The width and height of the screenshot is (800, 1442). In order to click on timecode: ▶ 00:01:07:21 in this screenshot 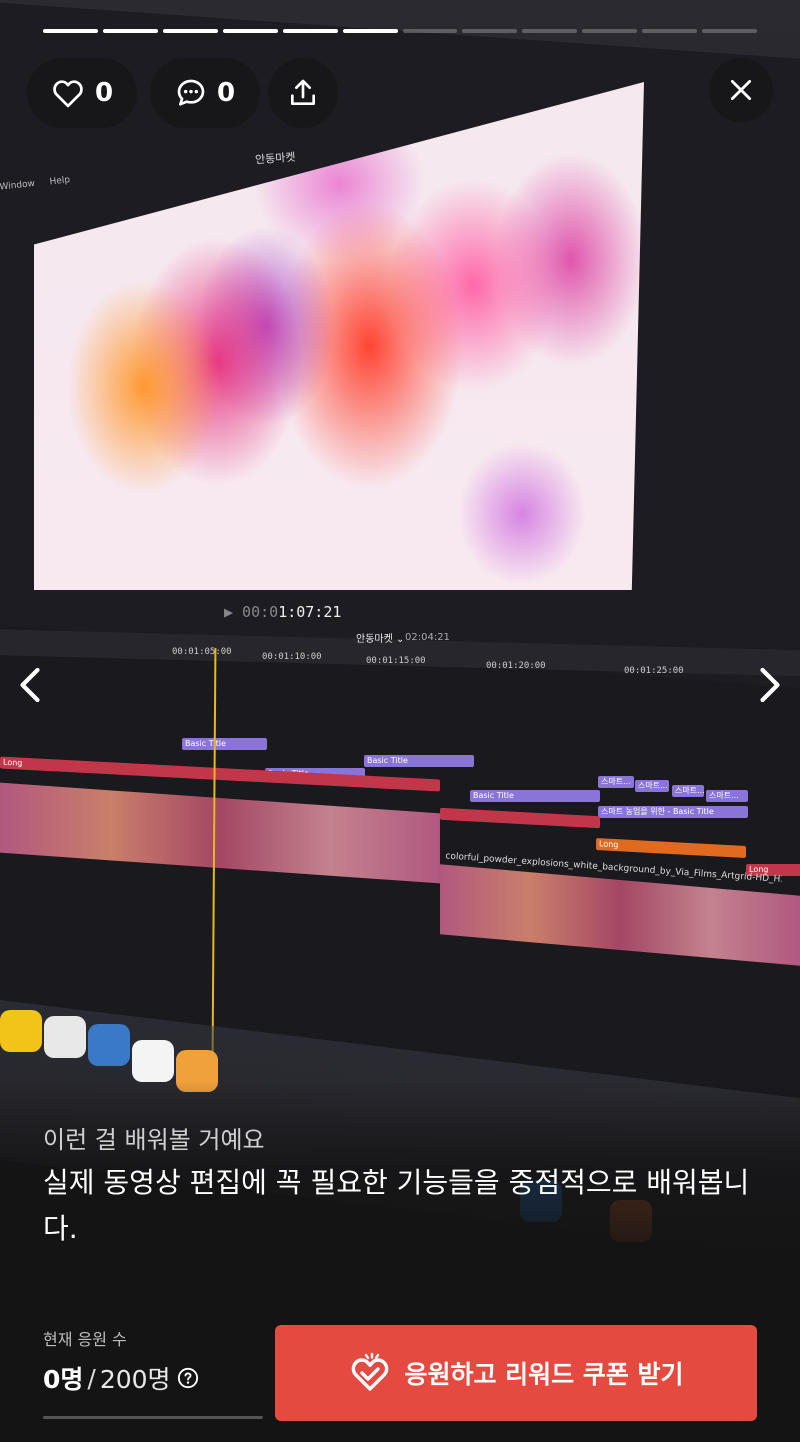, I will do `click(283, 612)`.